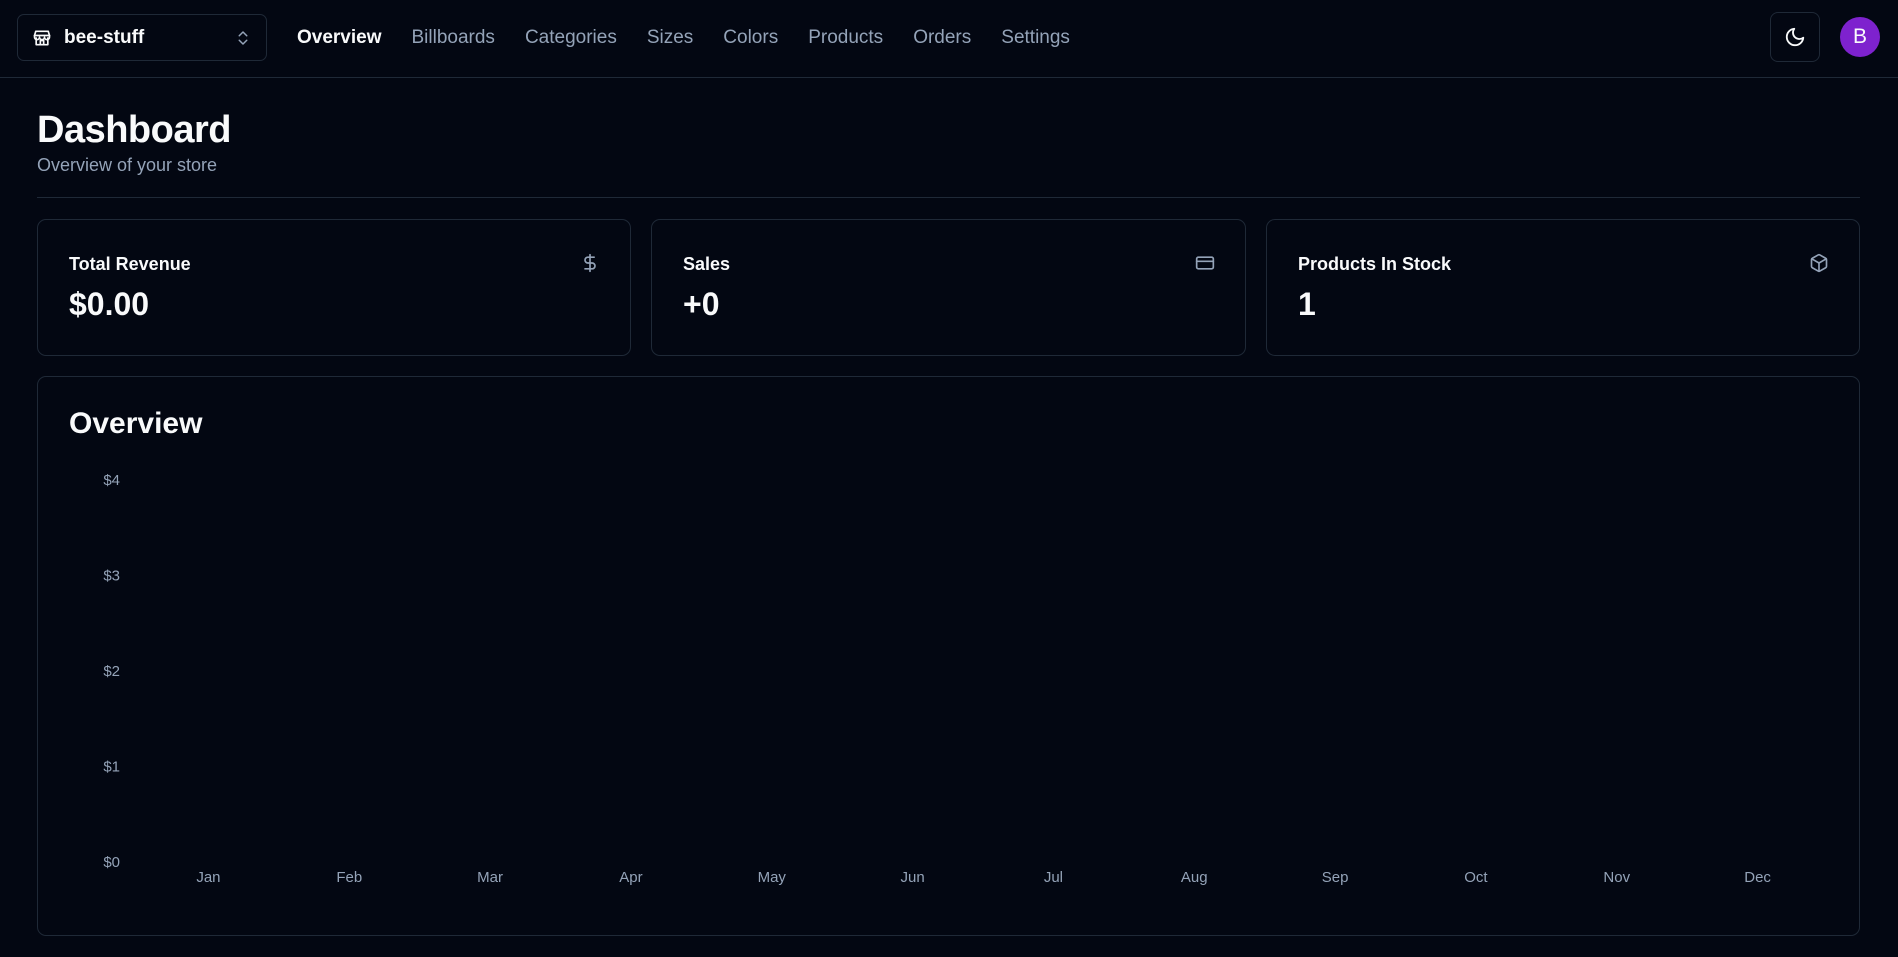 The width and height of the screenshot is (1898, 957). What do you see at coordinates (1035, 38) in the screenshot?
I see `nav-settings: Settings` at bounding box center [1035, 38].